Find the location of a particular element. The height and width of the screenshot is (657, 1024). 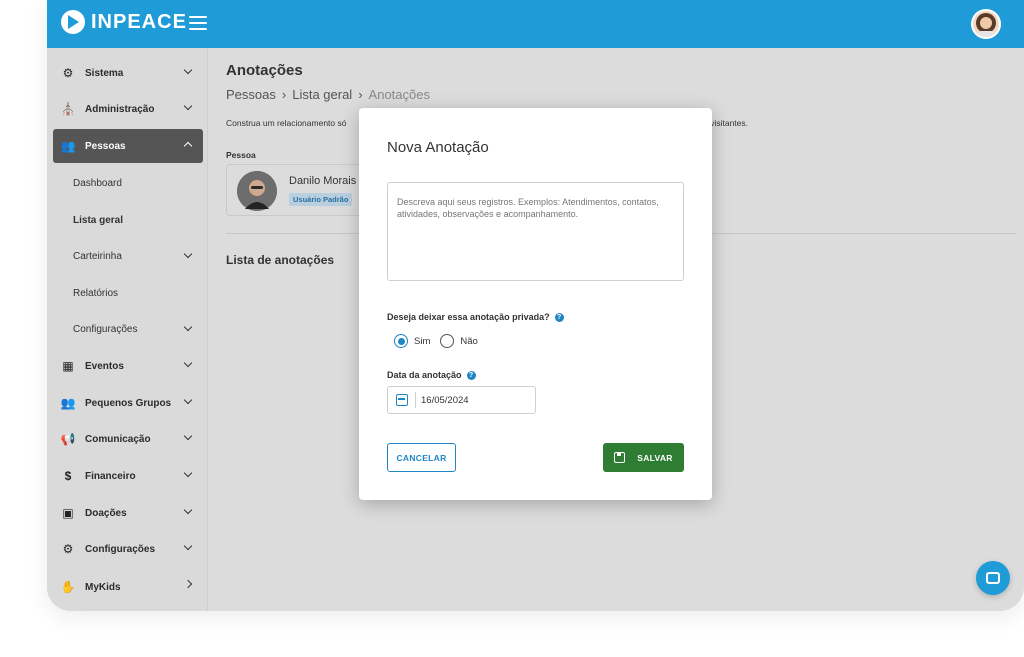

logo: INPEACE is located at coordinates (124, 22).